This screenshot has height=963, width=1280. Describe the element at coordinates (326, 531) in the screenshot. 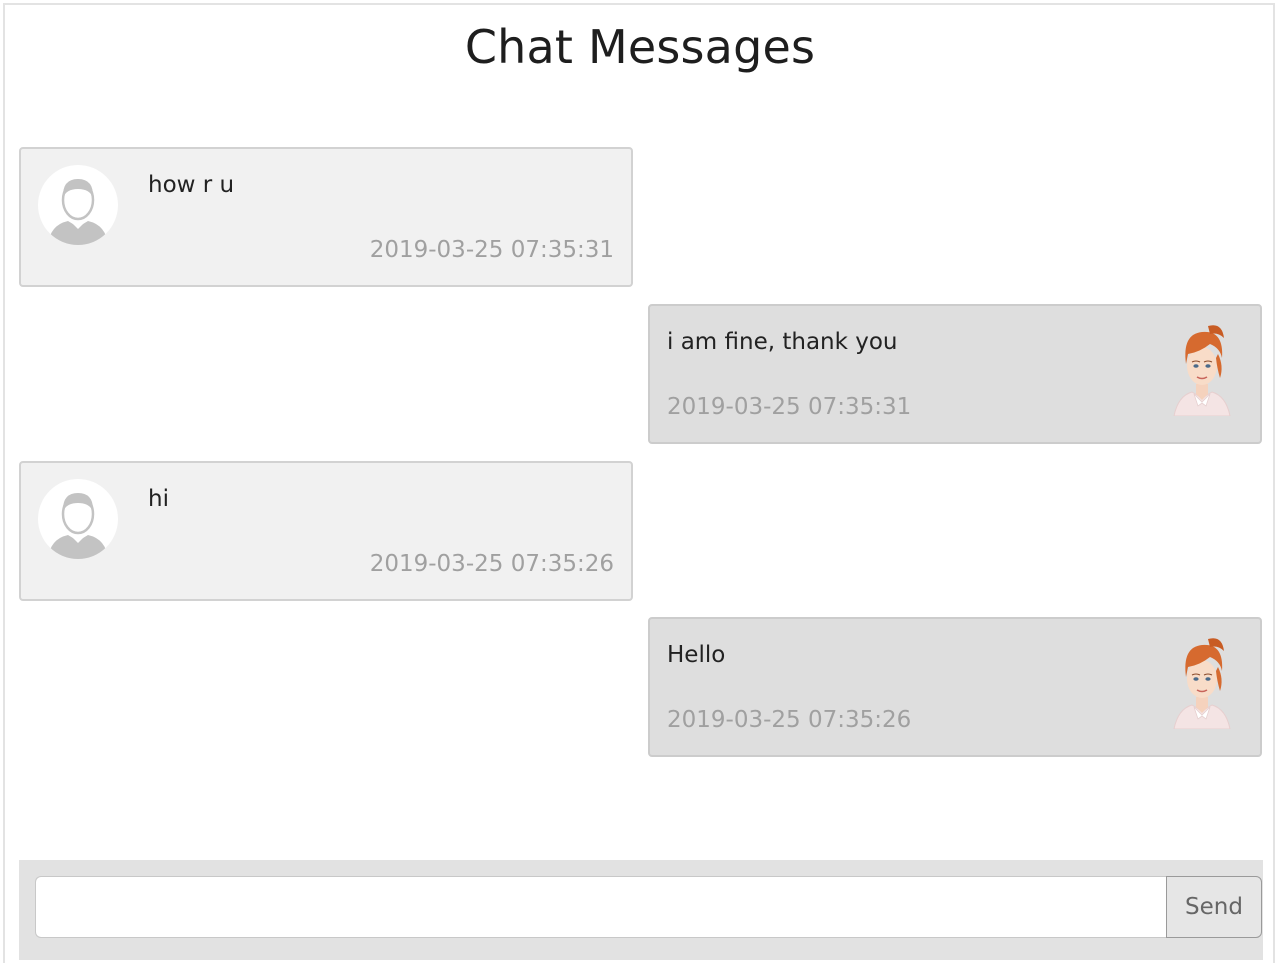

I see `message-bubble-incoming: hi 2019-03-25 07:35:26` at that location.